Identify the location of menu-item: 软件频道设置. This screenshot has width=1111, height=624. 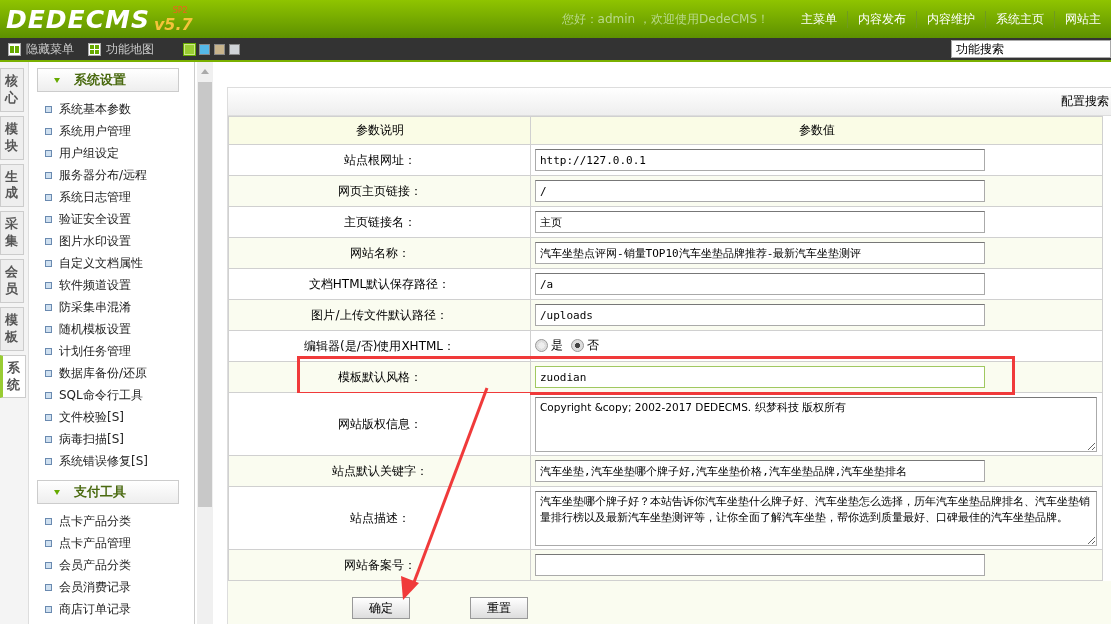
(115, 285).